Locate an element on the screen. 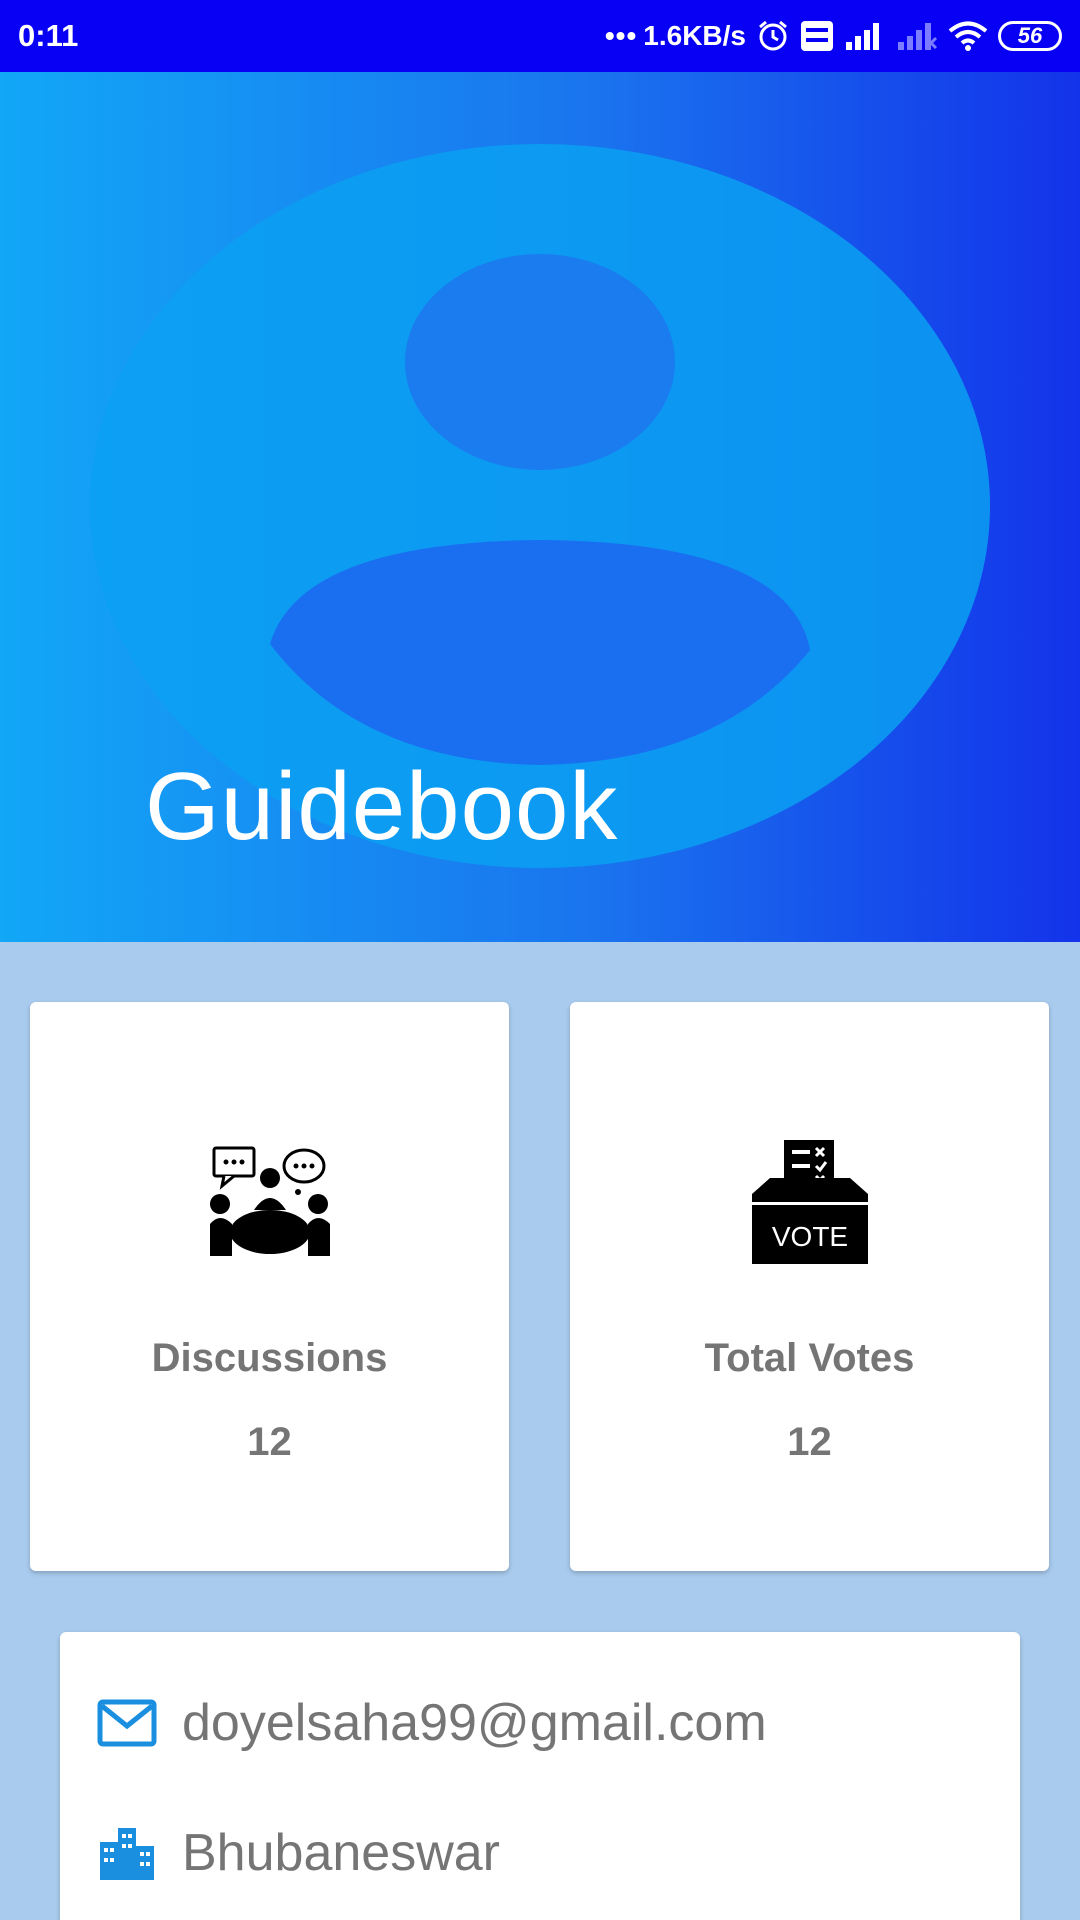  signal-icon is located at coordinates (862, 36).